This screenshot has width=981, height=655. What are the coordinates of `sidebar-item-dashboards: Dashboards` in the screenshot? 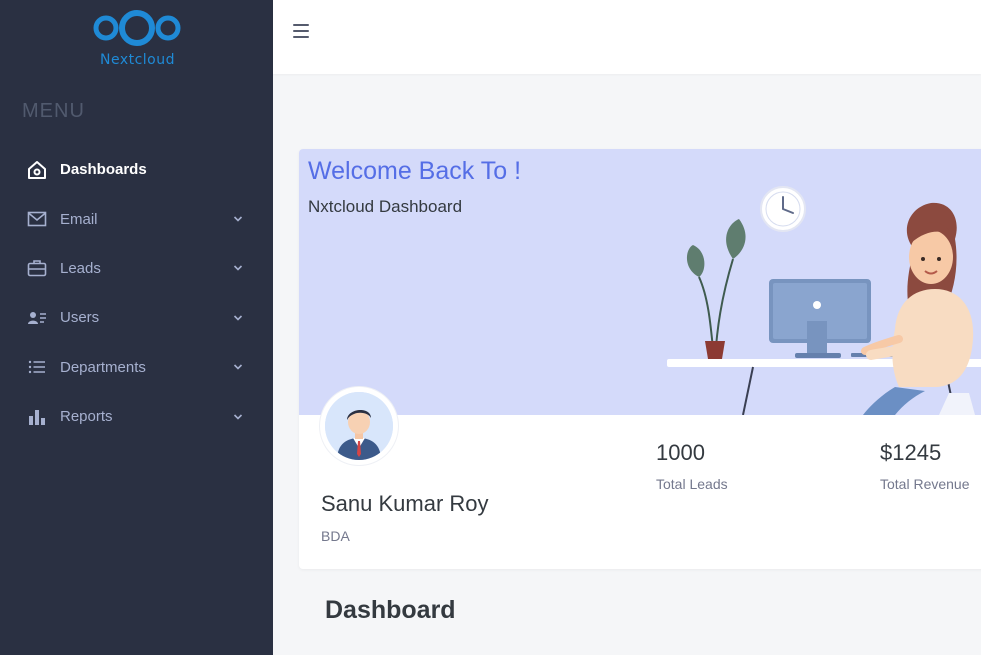 It's located at (136, 169).